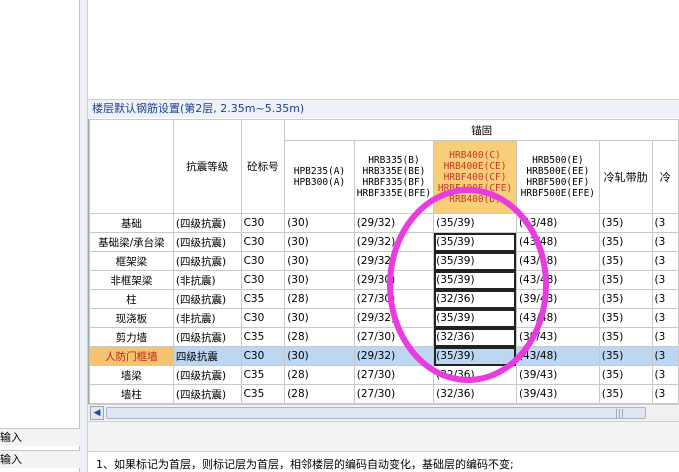 The height and width of the screenshot is (472, 679). I want to click on cell-name: 基础梁/承台梁, so click(131, 242).